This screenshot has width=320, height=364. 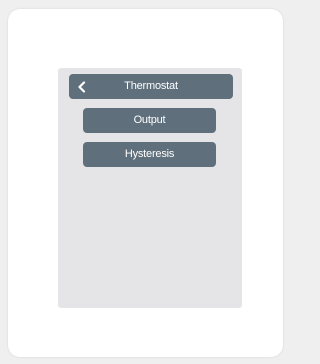 I want to click on hysteresis-button: Hysteresis, so click(x=149, y=154).